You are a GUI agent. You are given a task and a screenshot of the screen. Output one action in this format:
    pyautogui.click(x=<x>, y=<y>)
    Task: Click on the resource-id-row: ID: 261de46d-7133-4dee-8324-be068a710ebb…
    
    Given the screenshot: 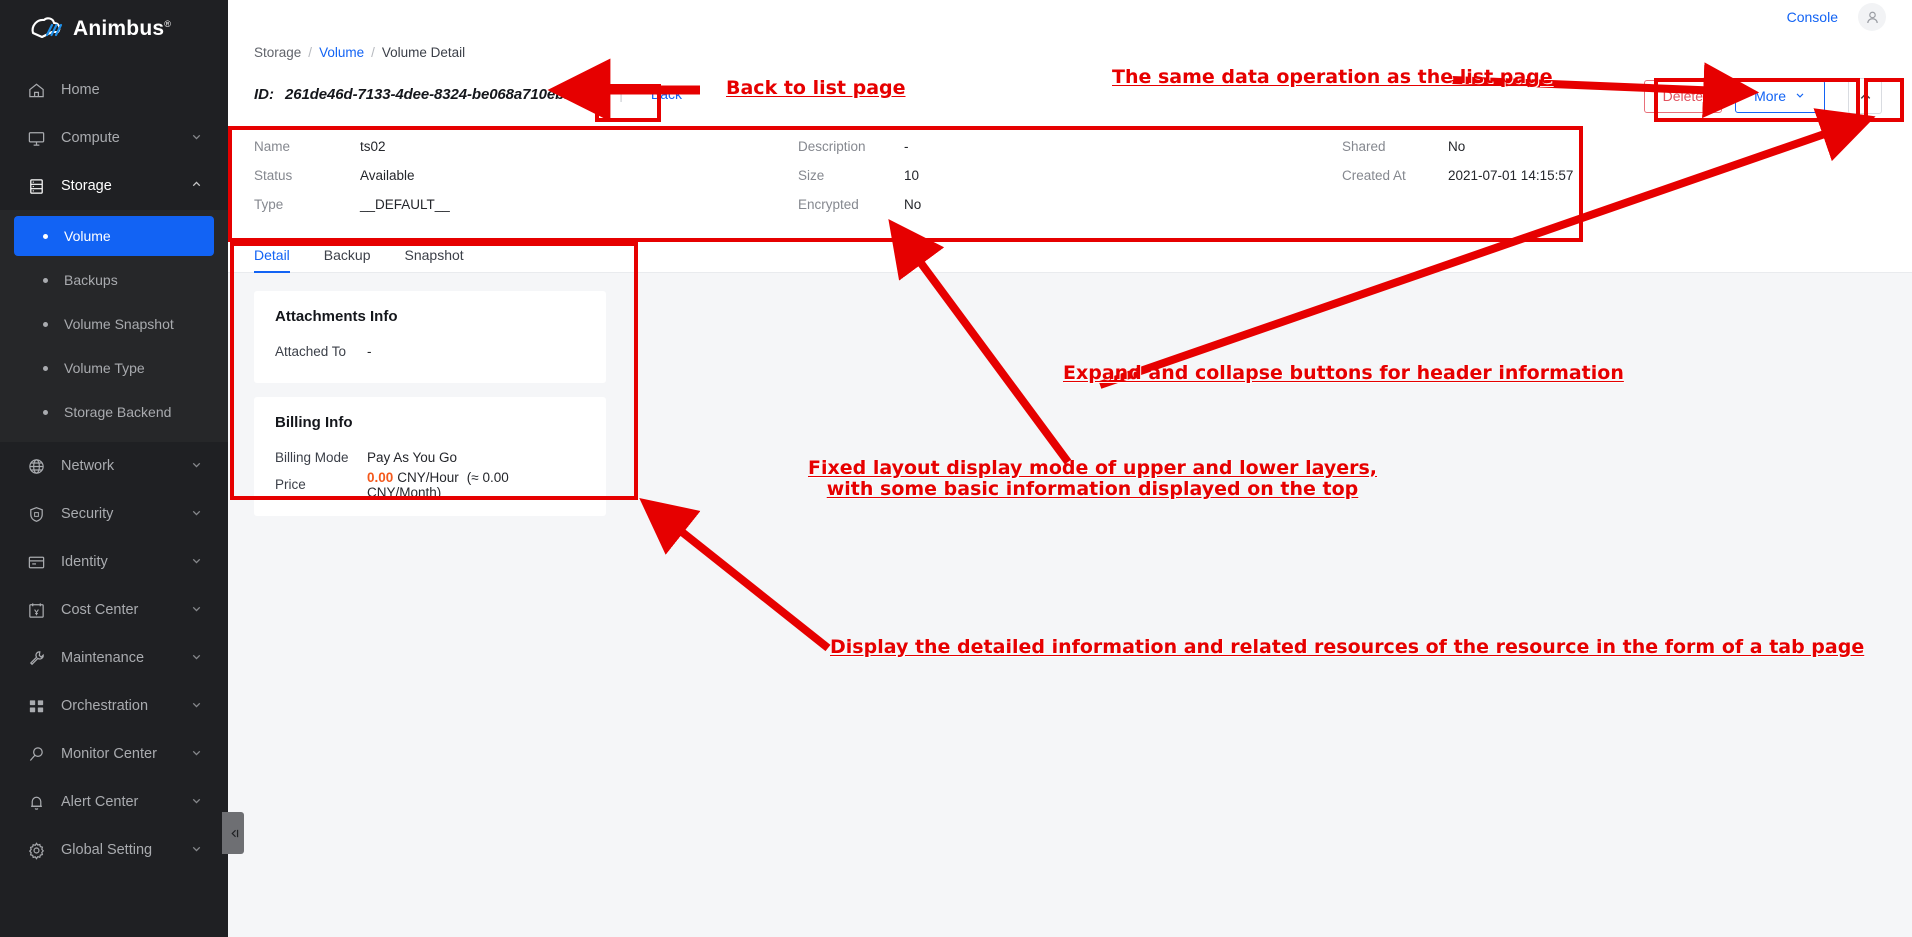 What is the action you would take?
    pyautogui.click(x=1070, y=94)
    